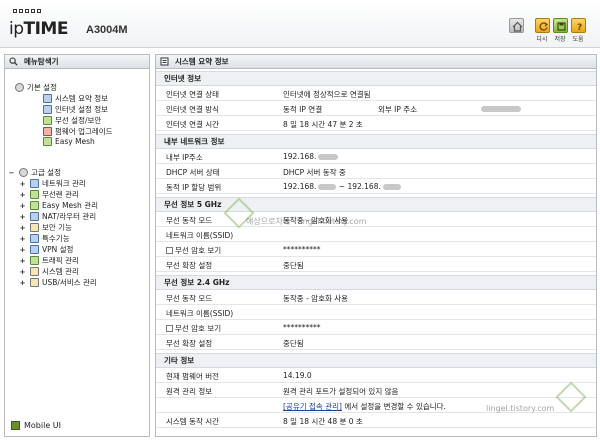 The height and width of the screenshot is (441, 600). Describe the element at coordinates (376, 420) in the screenshot. I see `table-row: 시스템 동작 시간 8 일 18 시간 48 분 0 초` at that location.